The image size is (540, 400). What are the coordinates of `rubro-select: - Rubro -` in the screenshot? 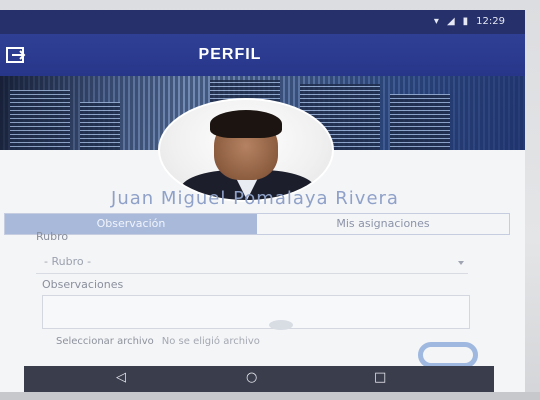 It's located at (252, 263).